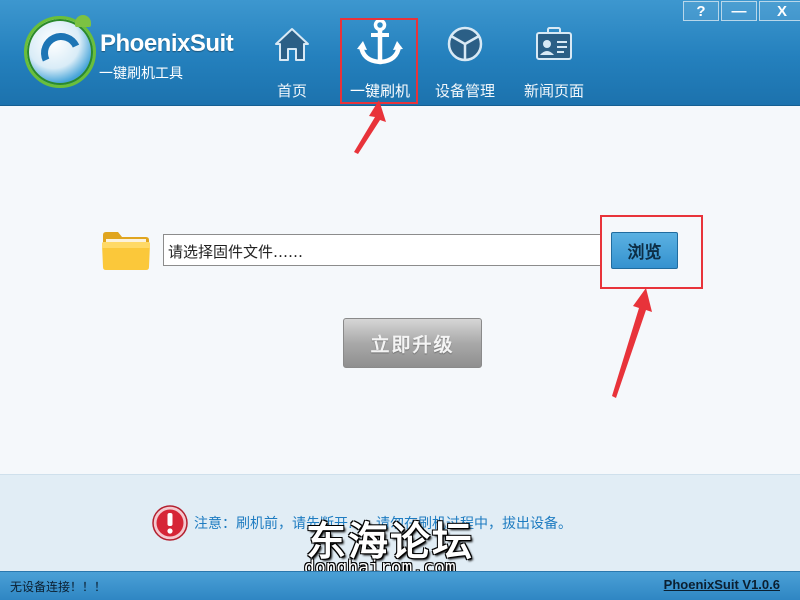 This screenshot has width=800, height=600. What do you see at coordinates (126, 251) in the screenshot?
I see `folder-icon` at bounding box center [126, 251].